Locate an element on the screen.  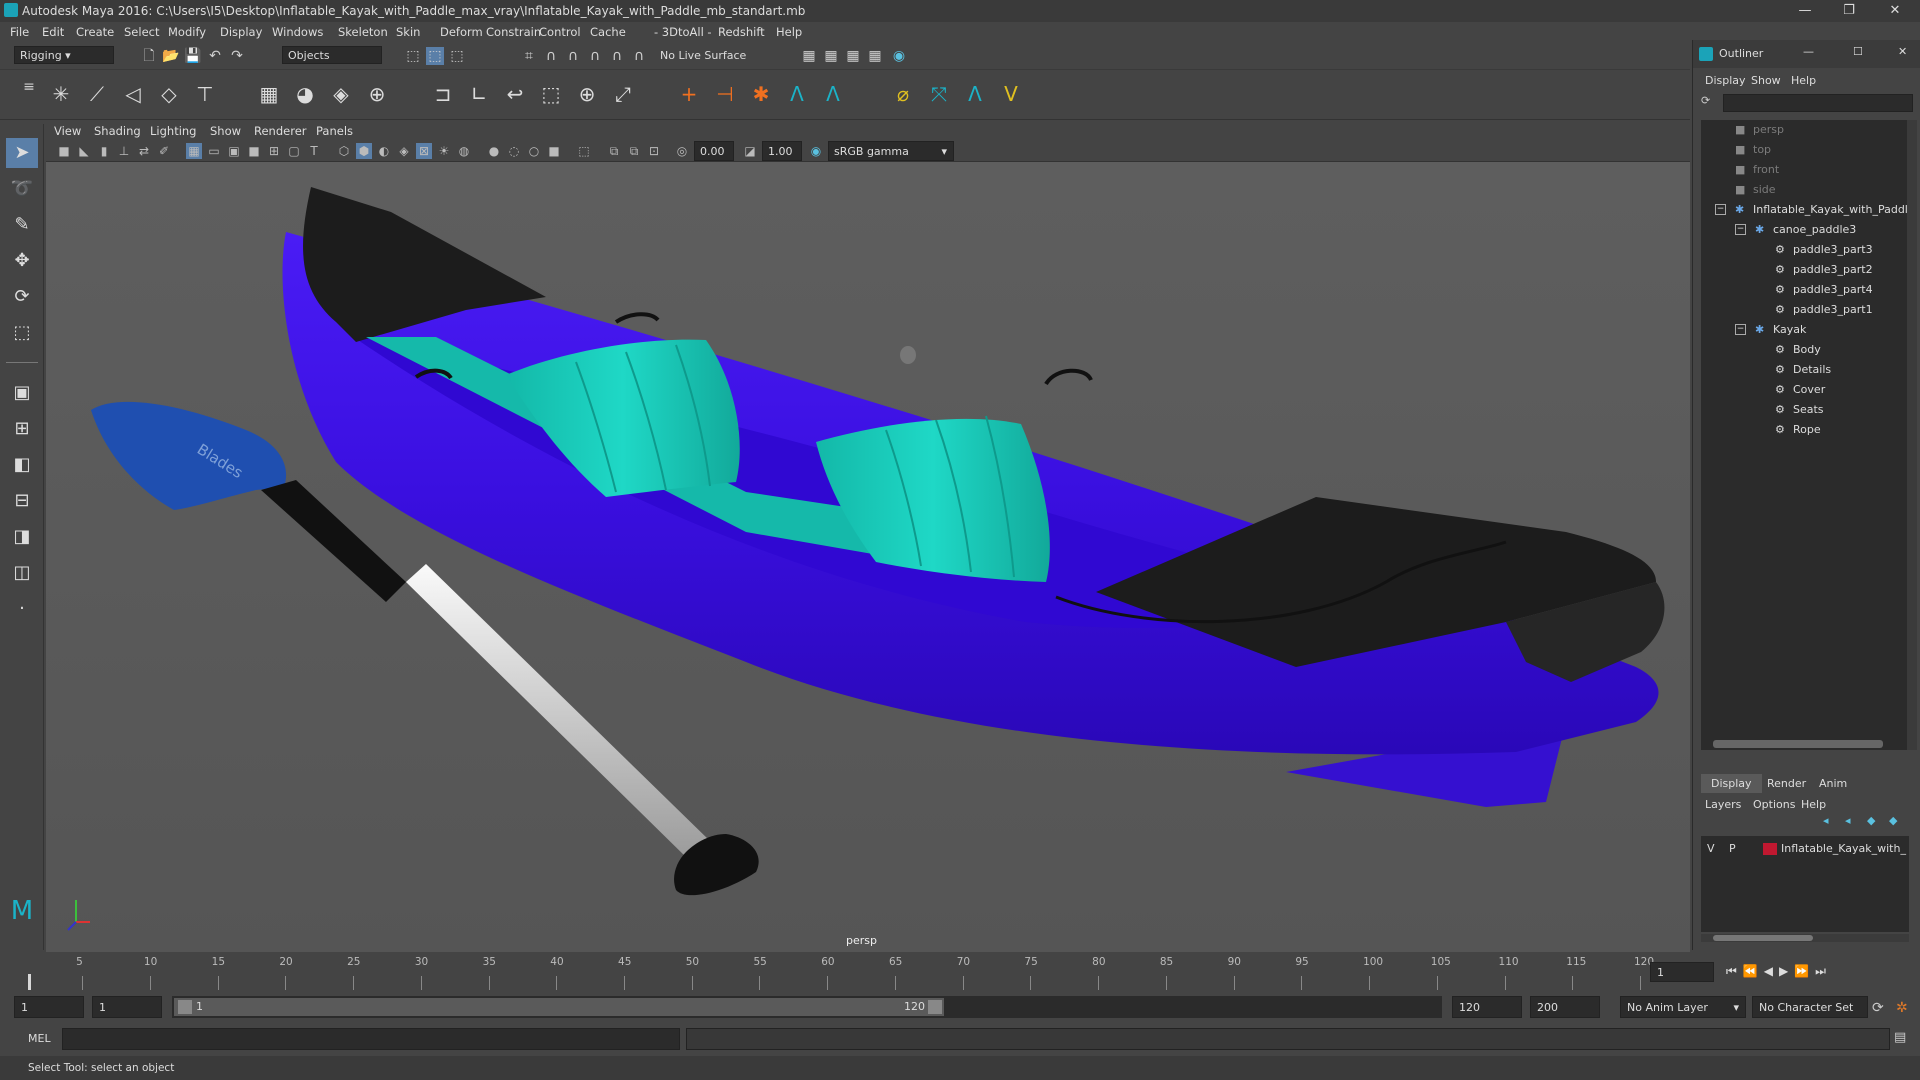
snap-grid-icon: ⌗ is located at coordinates (529, 56).